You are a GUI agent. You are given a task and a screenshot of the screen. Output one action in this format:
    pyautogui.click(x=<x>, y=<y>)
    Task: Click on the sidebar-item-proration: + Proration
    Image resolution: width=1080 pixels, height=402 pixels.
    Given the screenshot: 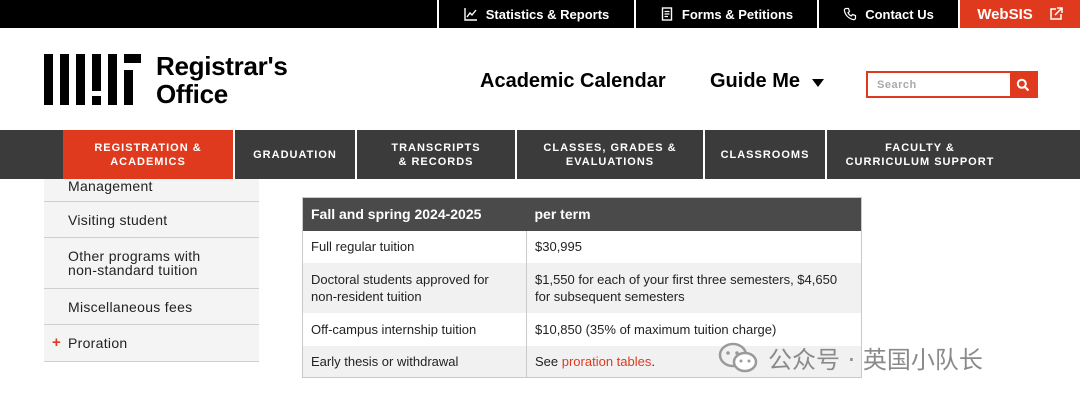 What is the action you would take?
    pyautogui.click(x=151, y=343)
    